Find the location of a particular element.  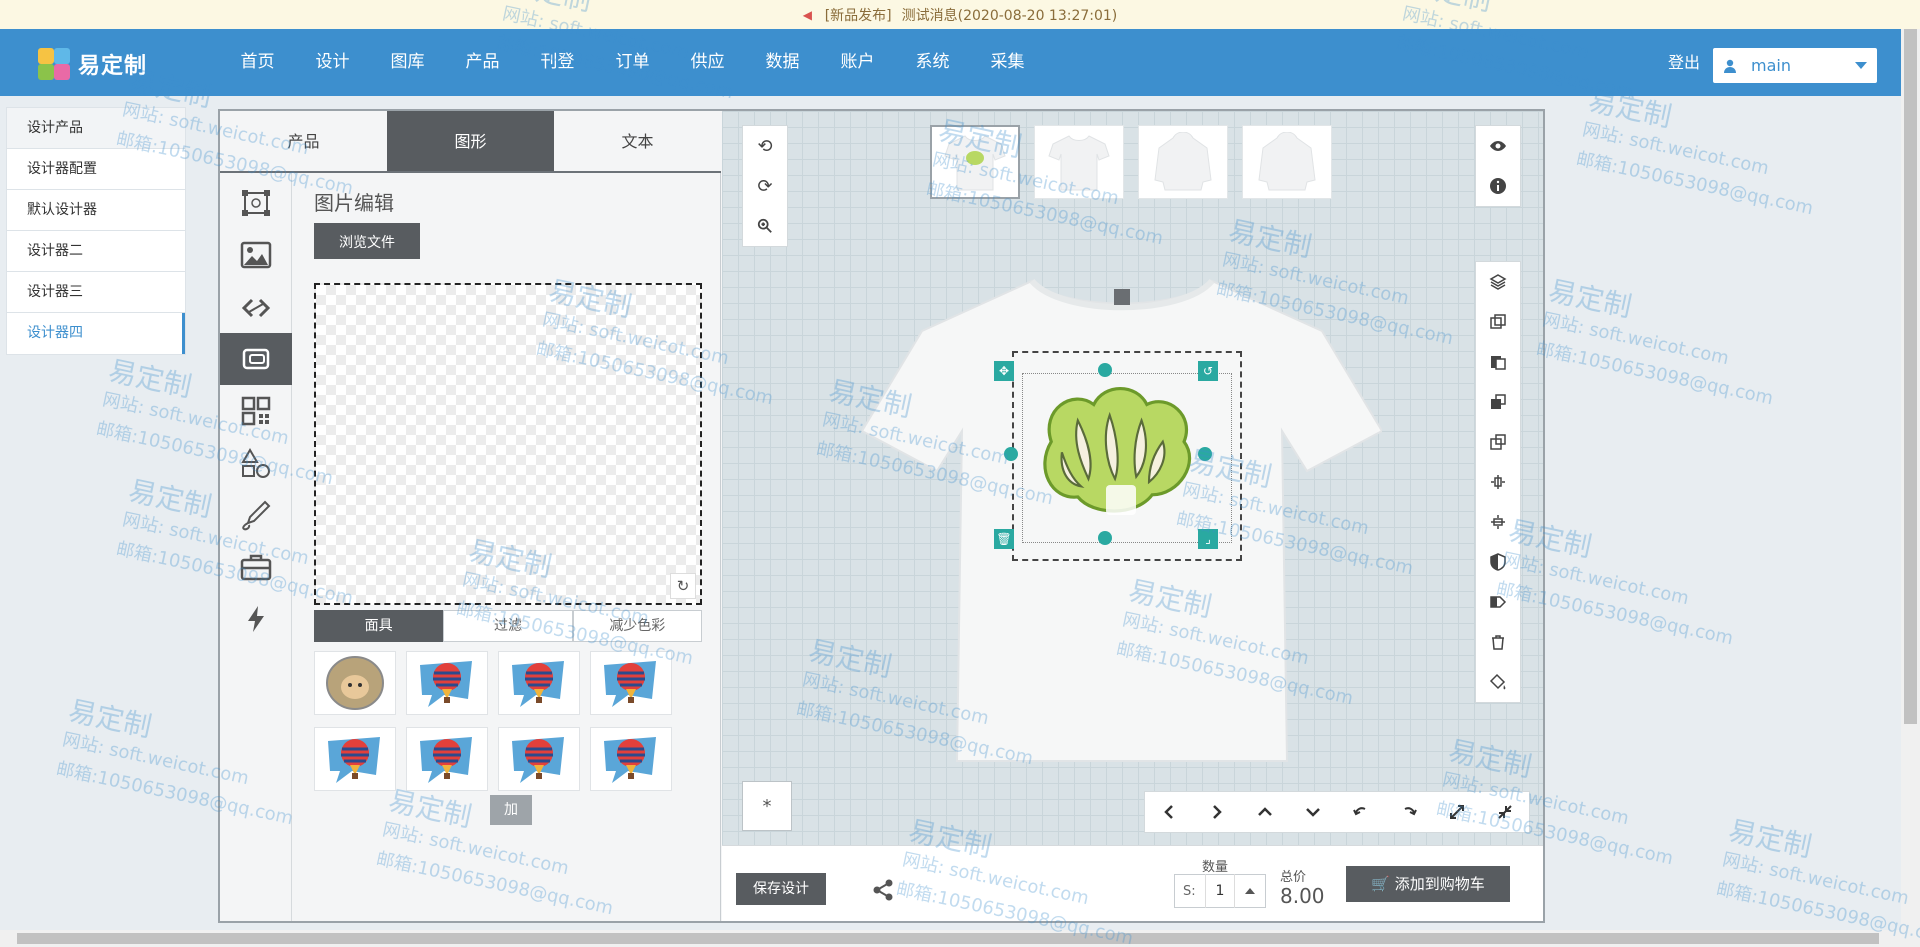

delete-handle-icon: 🗑 is located at coordinates (1004, 539).